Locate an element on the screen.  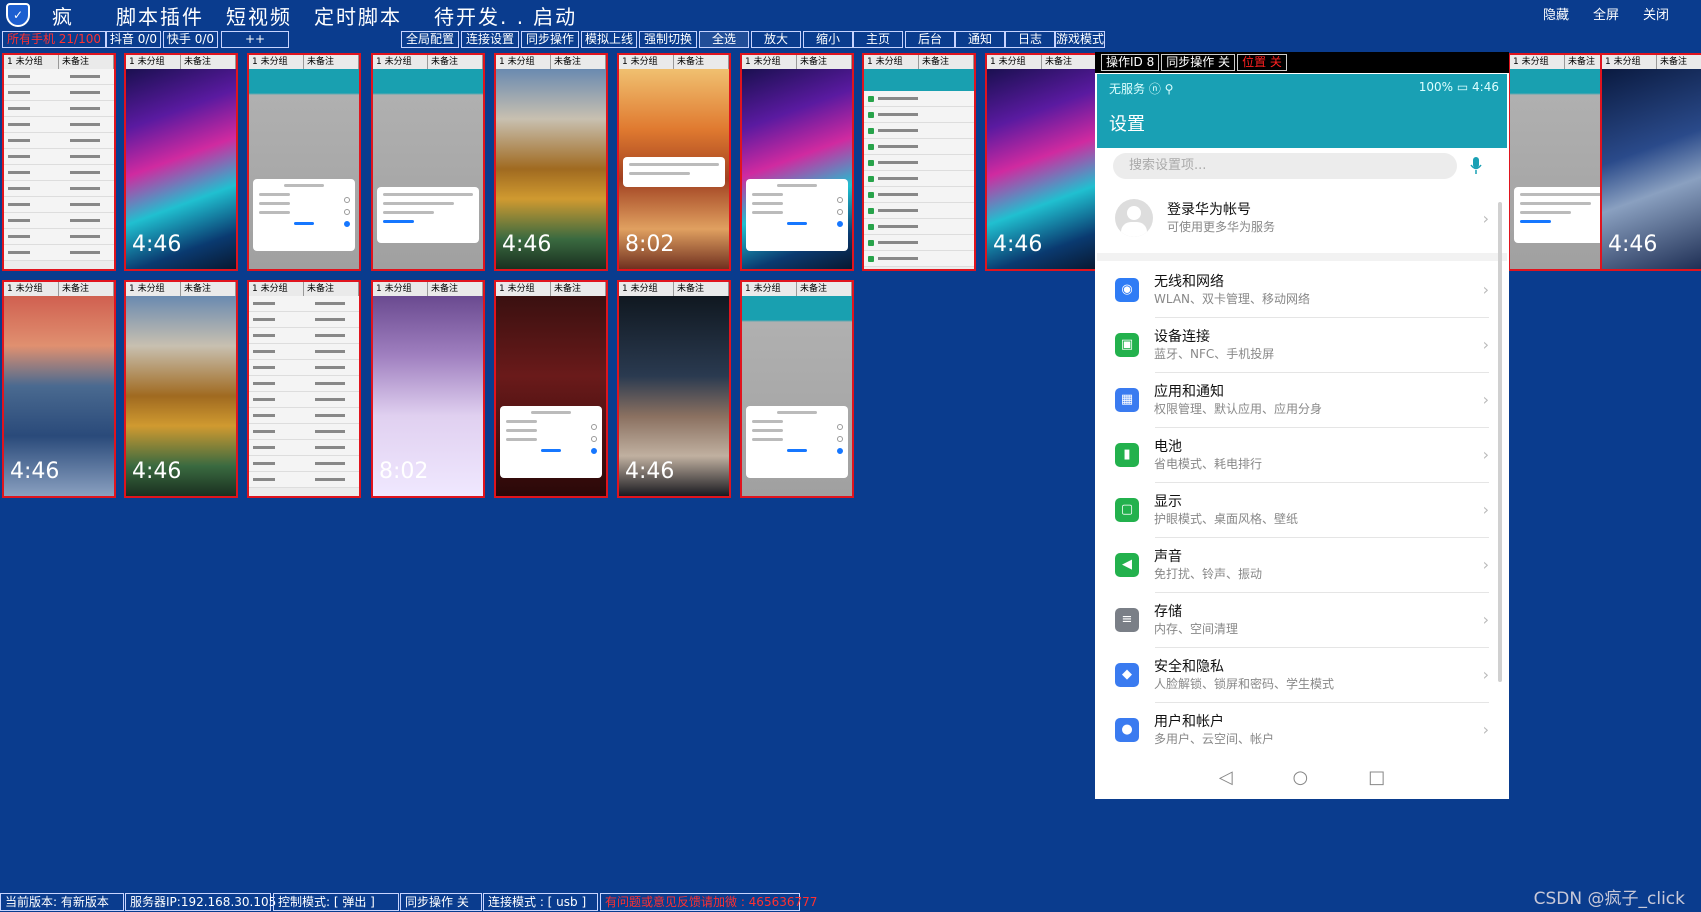
mic-icon is located at coordinates (1476, 166).